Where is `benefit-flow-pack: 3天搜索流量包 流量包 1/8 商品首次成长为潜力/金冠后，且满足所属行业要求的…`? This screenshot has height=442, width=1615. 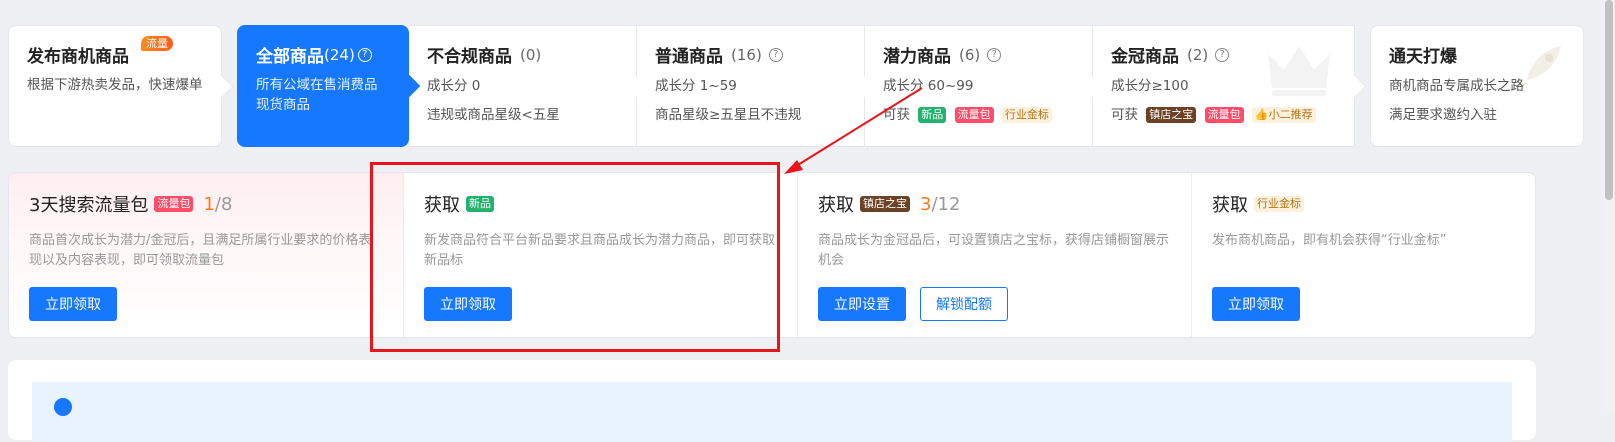 benefit-flow-pack: 3天搜索流量包 流量包 1/8 商品首次成长为潜力/金冠后，且满足所属行业要求的… is located at coordinates (206, 255).